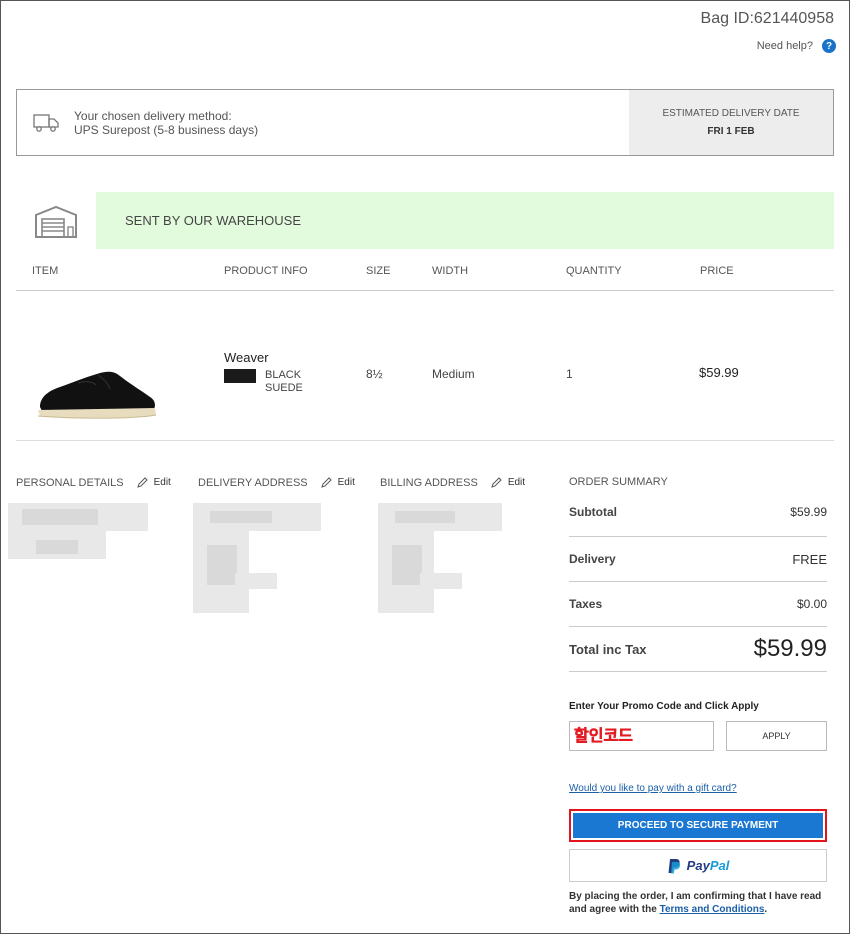 The height and width of the screenshot is (934, 850). I want to click on warehouse-icon, so click(56, 221).